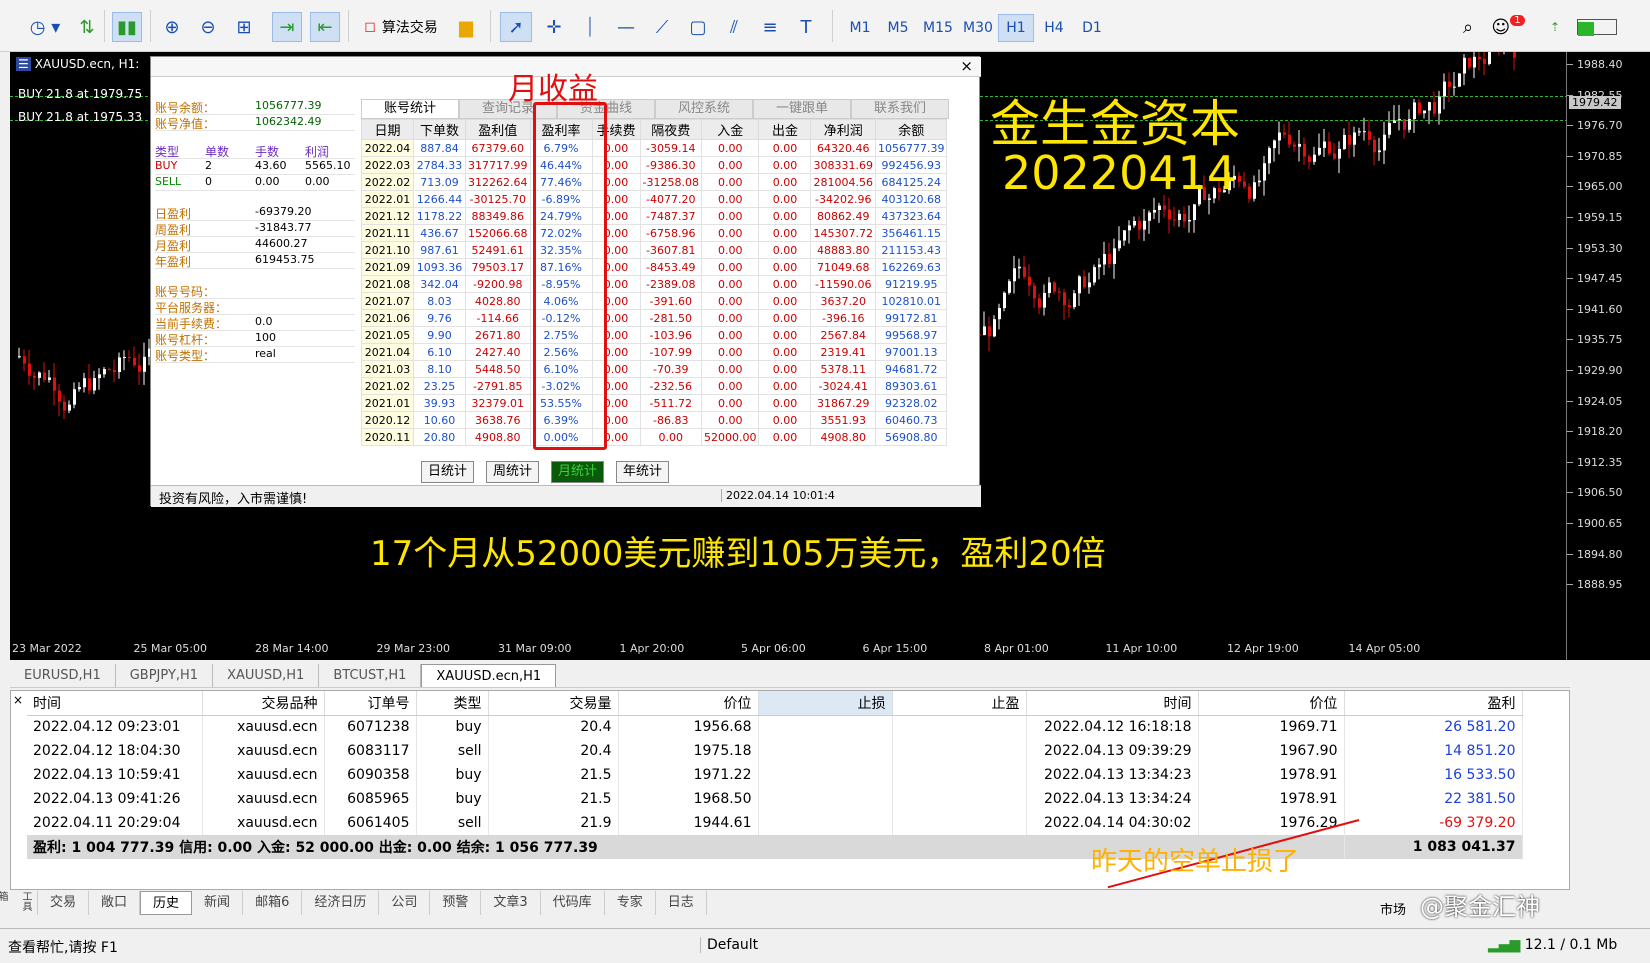 The image size is (1650, 963). Describe the element at coordinates (165, 675) in the screenshot. I see `chart-tab-gbpjpy: GBPJPY,H1` at that location.